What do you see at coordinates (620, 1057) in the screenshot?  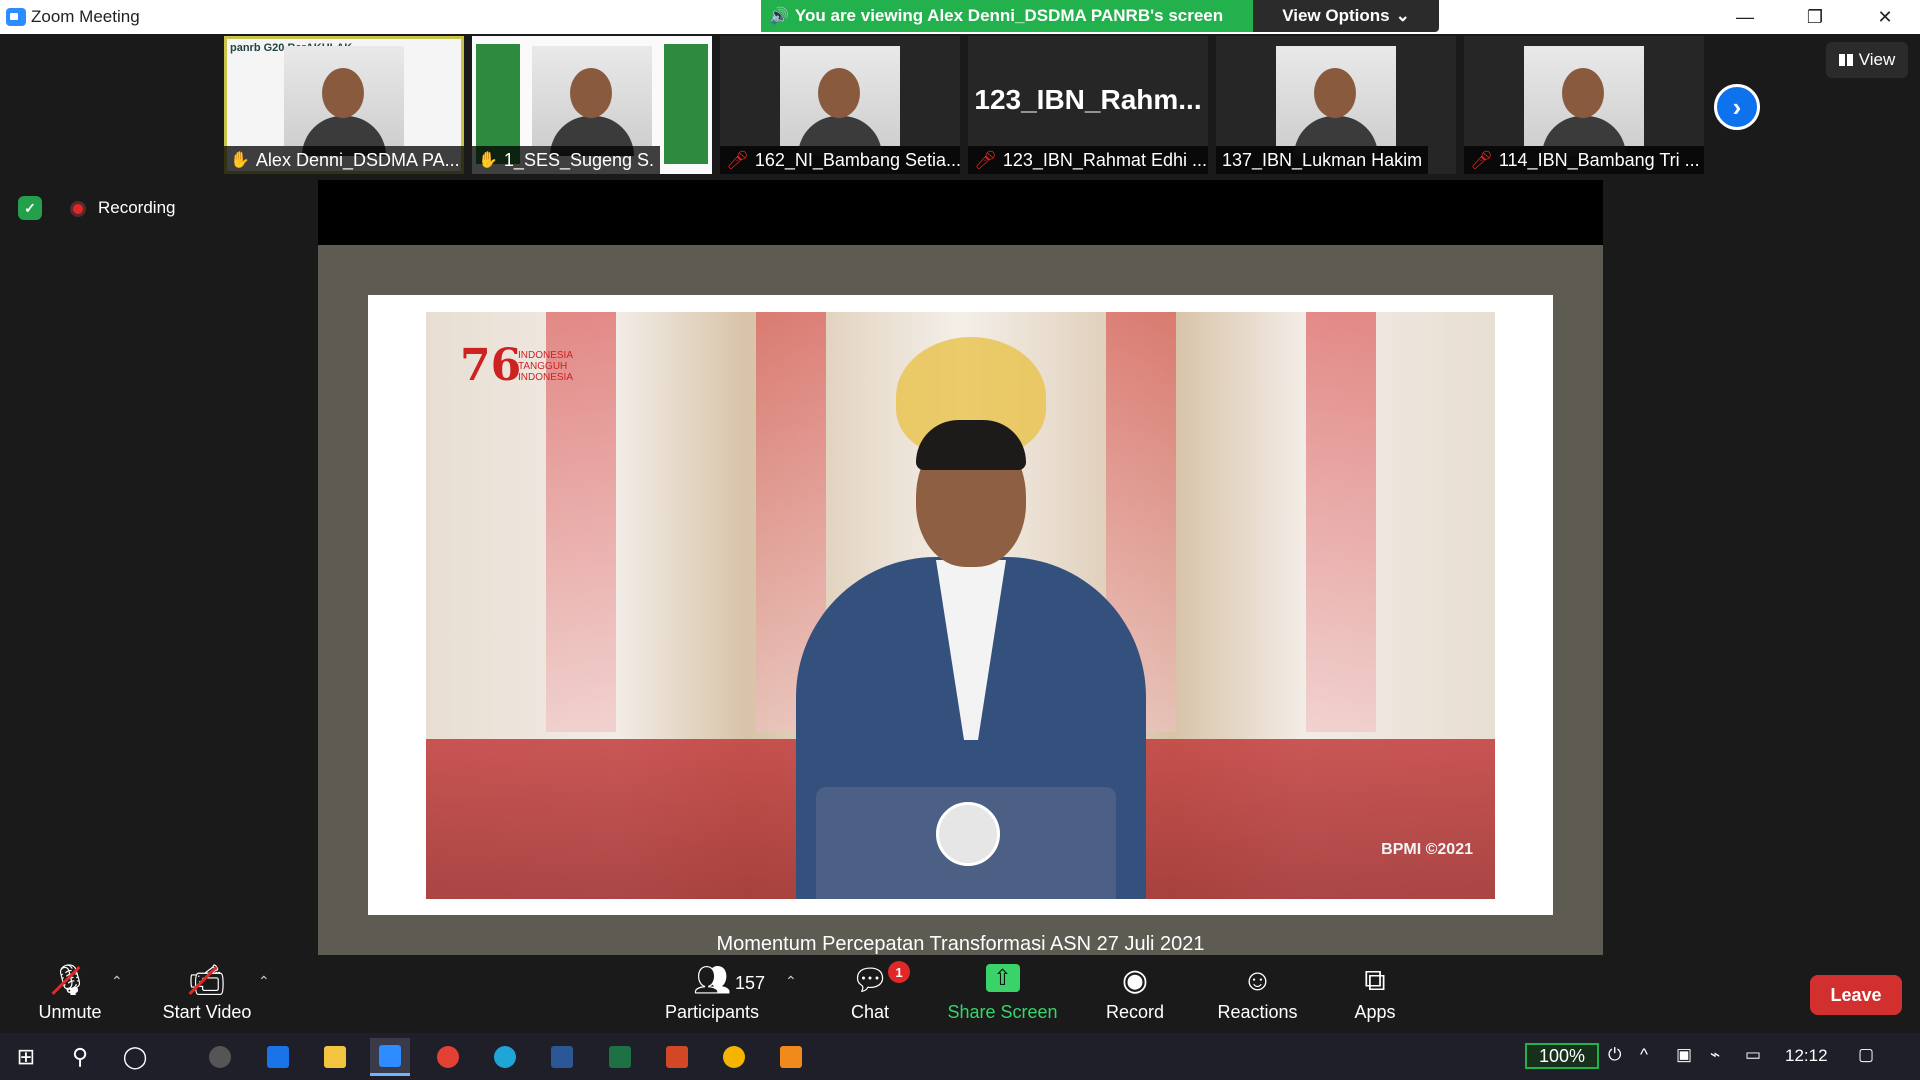 I see `excel-icon` at bounding box center [620, 1057].